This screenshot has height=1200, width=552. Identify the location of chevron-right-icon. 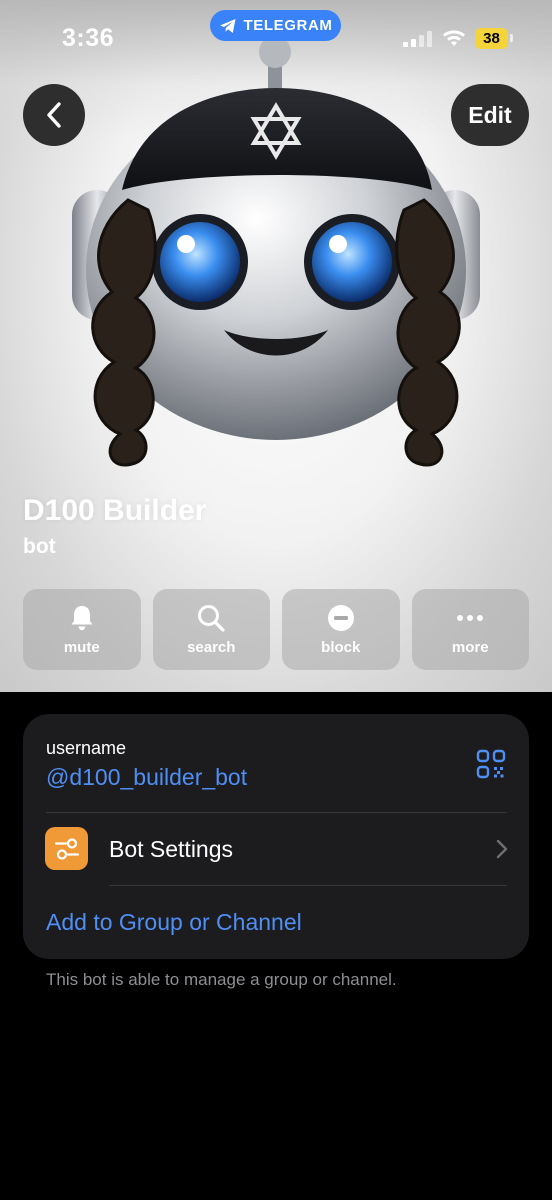
(502, 849).